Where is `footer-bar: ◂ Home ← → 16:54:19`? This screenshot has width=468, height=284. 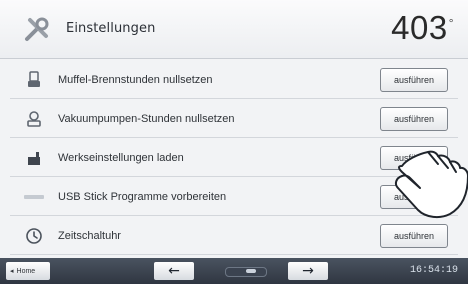
footer-bar: ◂ Home ← → 16:54:19 is located at coordinates (234, 271).